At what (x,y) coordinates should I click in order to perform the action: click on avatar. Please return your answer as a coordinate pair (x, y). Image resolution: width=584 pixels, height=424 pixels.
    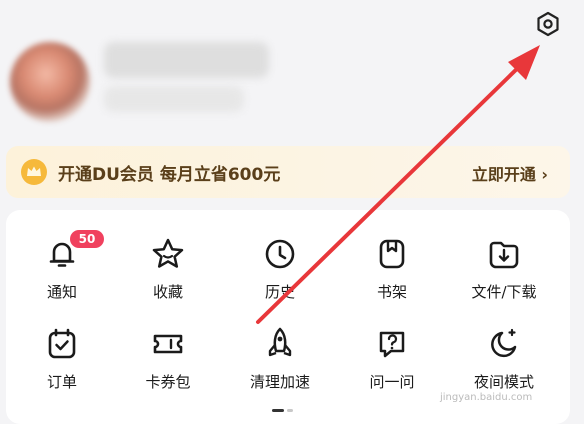
    Looking at the image, I should click on (50, 82).